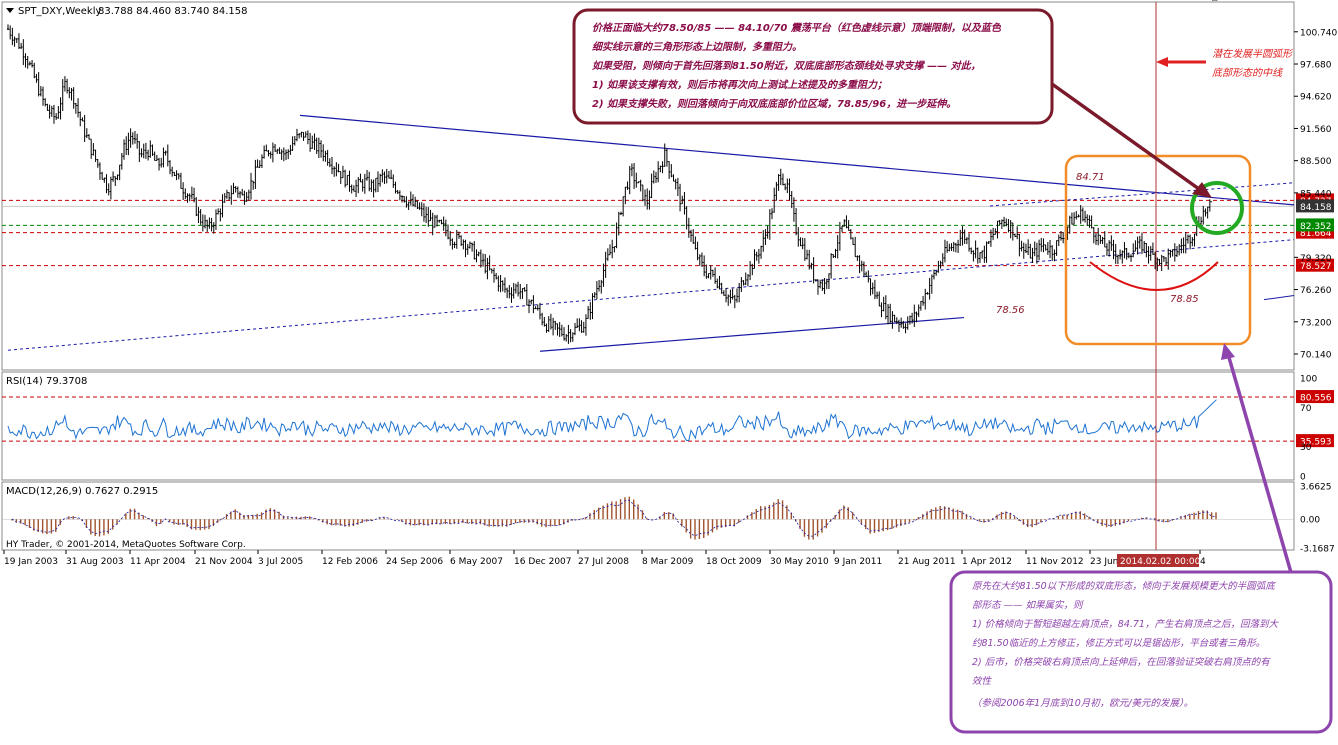  What do you see at coordinates (1090, 177) in the screenshot?
I see `label-top-peak: 84.71` at bounding box center [1090, 177].